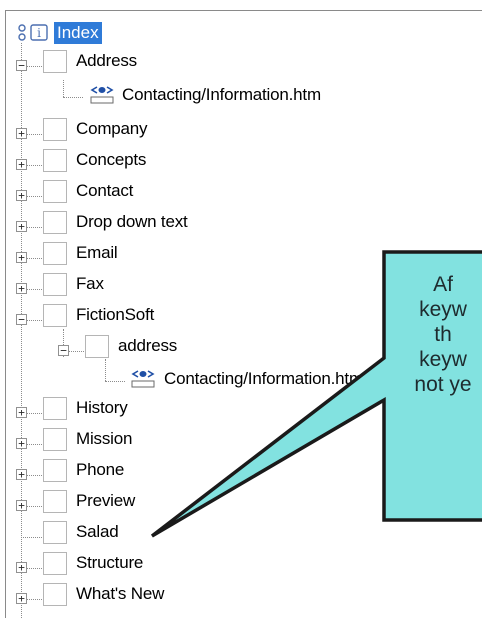  What do you see at coordinates (443, 334) in the screenshot?
I see `callout-line: th` at bounding box center [443, 334].